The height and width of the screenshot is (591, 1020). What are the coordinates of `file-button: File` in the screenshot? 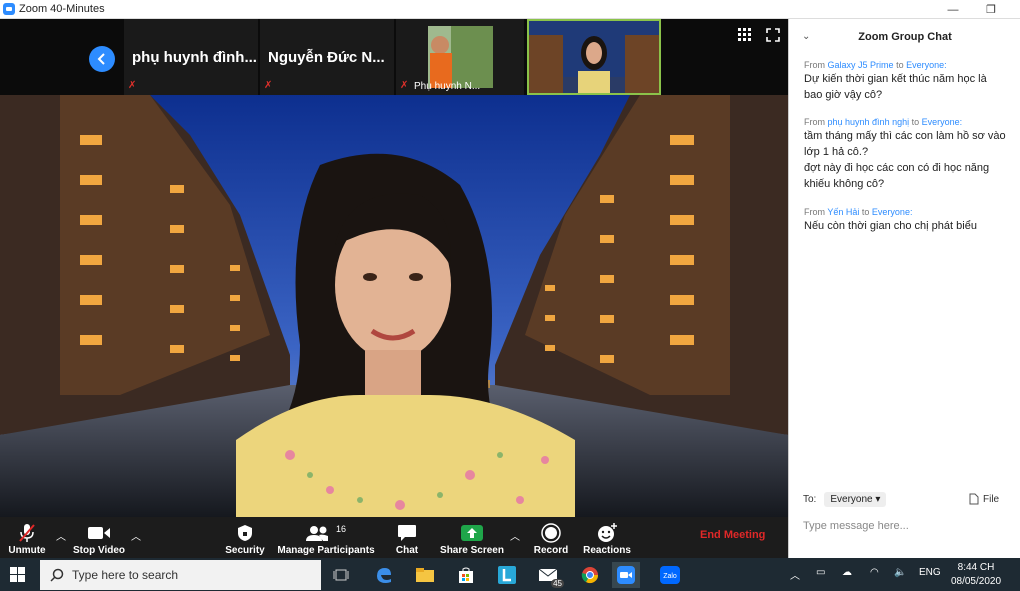 It's located at (984, 499).